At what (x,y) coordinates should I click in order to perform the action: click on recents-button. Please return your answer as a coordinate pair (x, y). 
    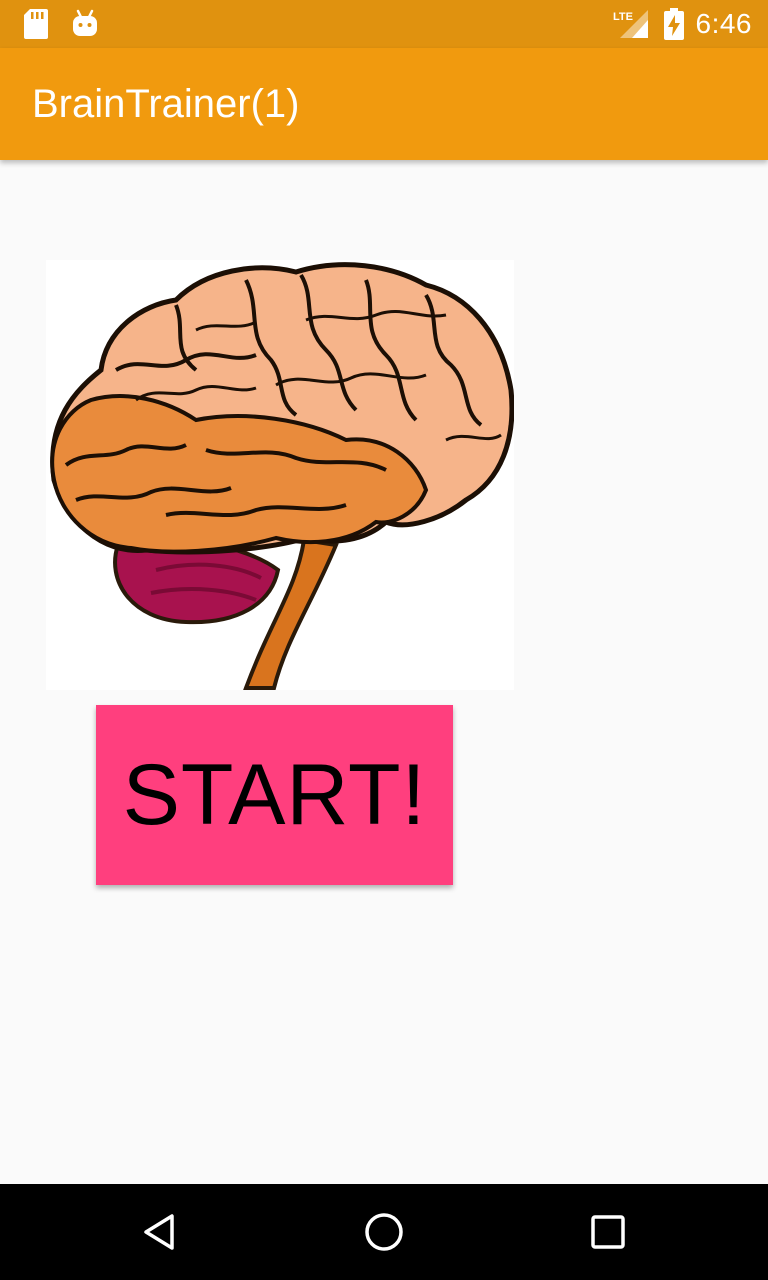
    Looking at the image, I should click on (608, 1232).